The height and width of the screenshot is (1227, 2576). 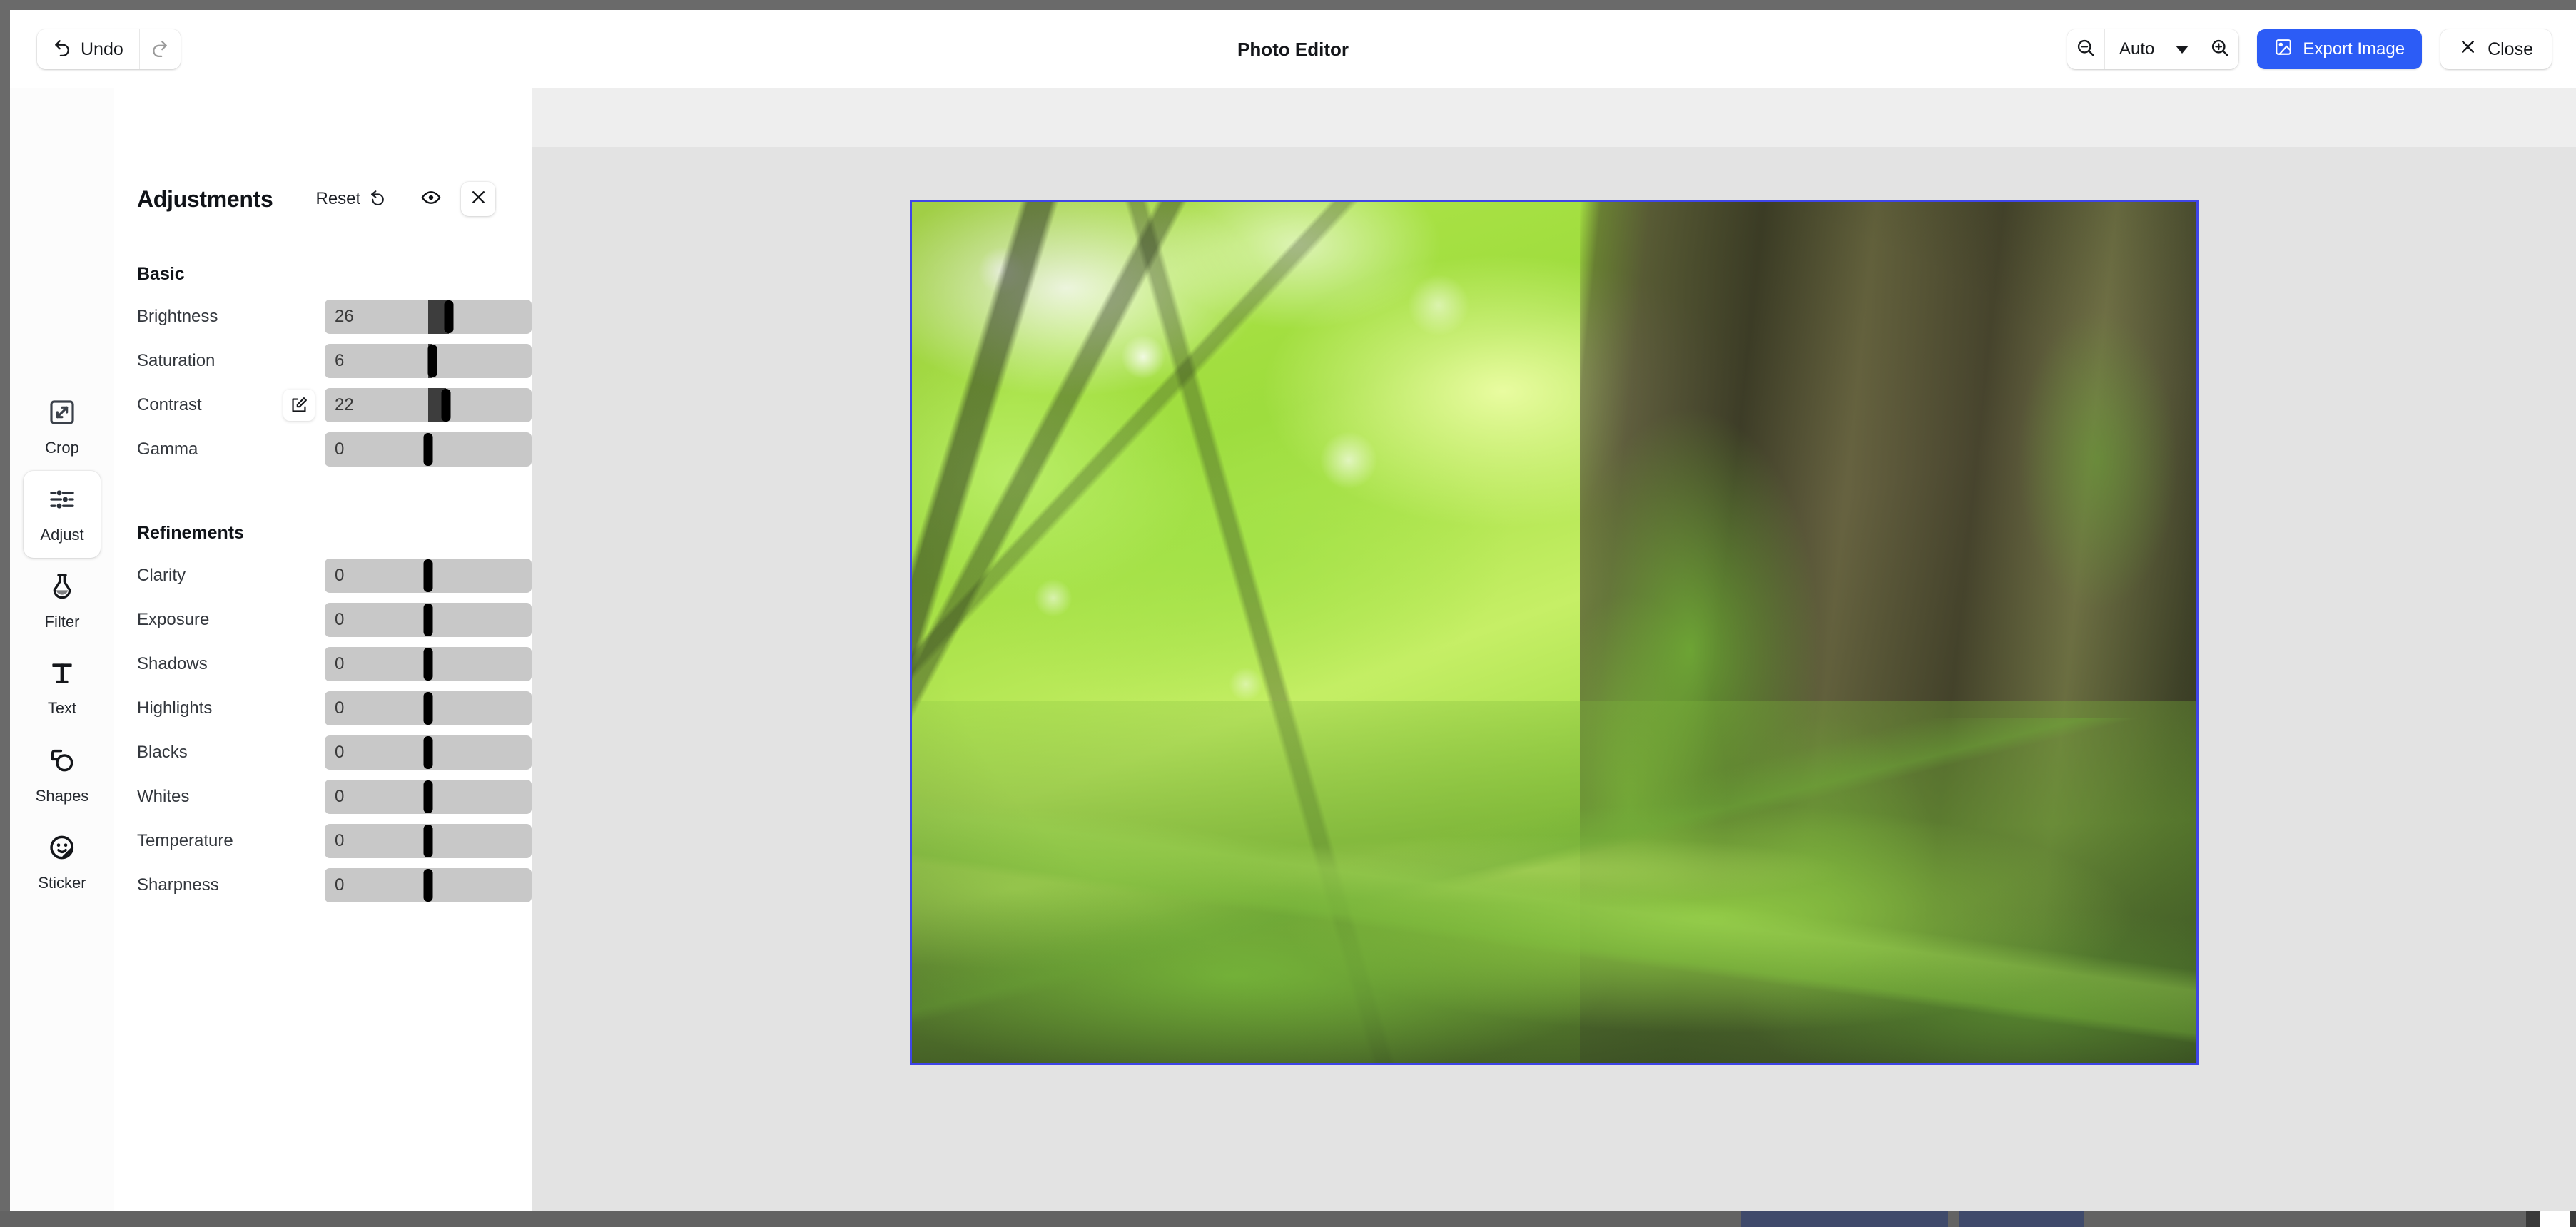 What do you see at coordinates (62, 534) in the screenshot?
I see `tool-rail-item-label: Adjust` at bounding box center [62, 534].